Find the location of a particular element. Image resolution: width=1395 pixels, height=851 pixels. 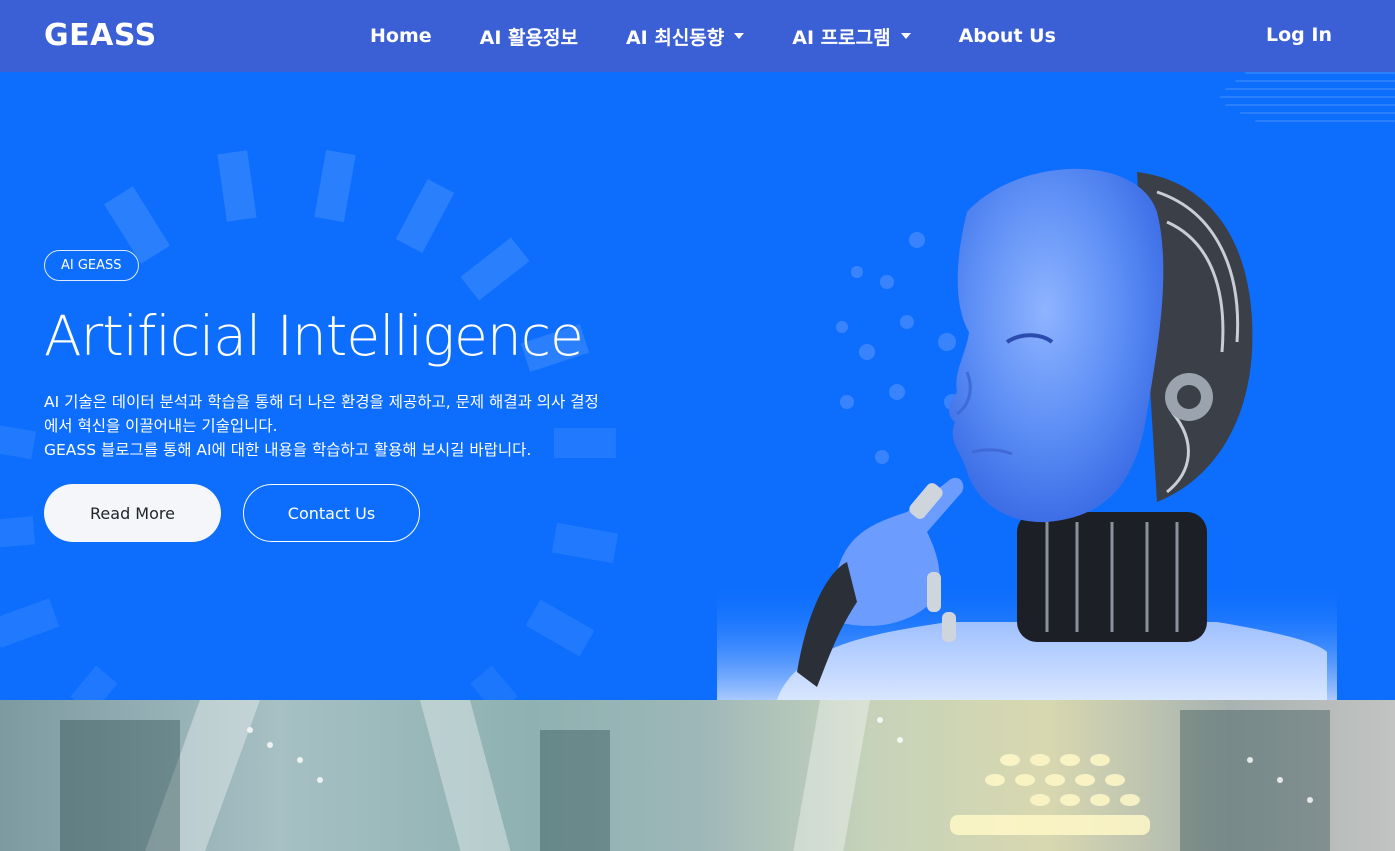

nav-item-ai-programs: AI 프로그램 is located at coordinates (851, 36).